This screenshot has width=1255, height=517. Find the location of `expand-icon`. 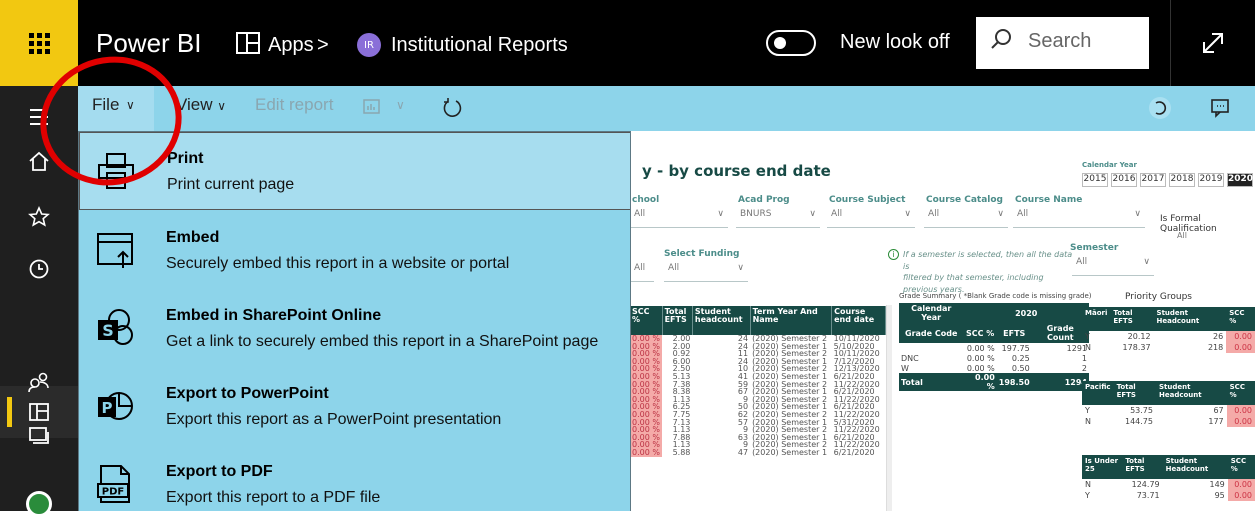

expand-icon is located at coordinates (1213, 43).